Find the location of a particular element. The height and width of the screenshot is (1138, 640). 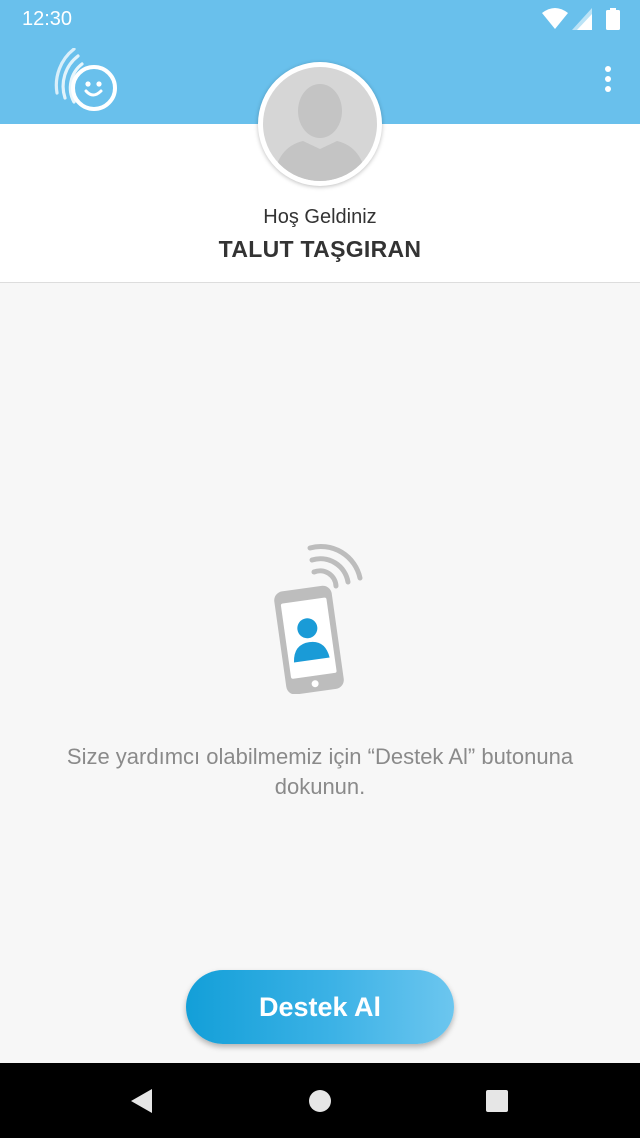

phone-user-signal-icon is located at coordinates (318, 618).